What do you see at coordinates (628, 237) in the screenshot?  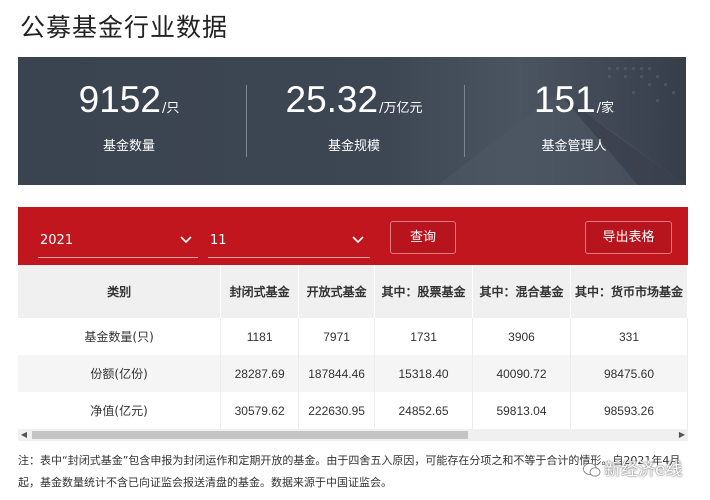 I see `export-table-button: 导出表格` at bounding box center [628, 237].